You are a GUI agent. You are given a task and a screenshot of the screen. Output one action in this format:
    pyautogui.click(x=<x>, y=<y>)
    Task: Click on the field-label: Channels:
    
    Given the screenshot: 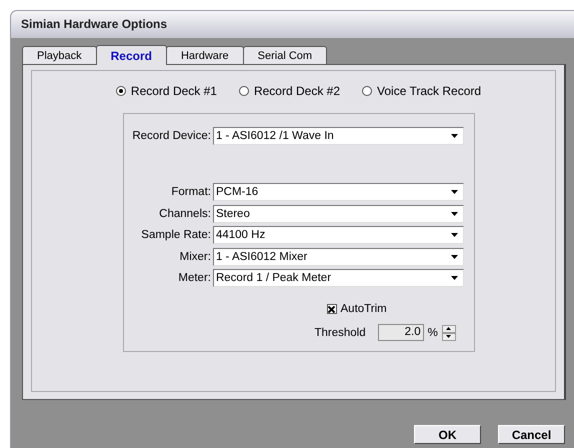 What is the action you would take?
    pyautogui.click(x=185, y=214)
    